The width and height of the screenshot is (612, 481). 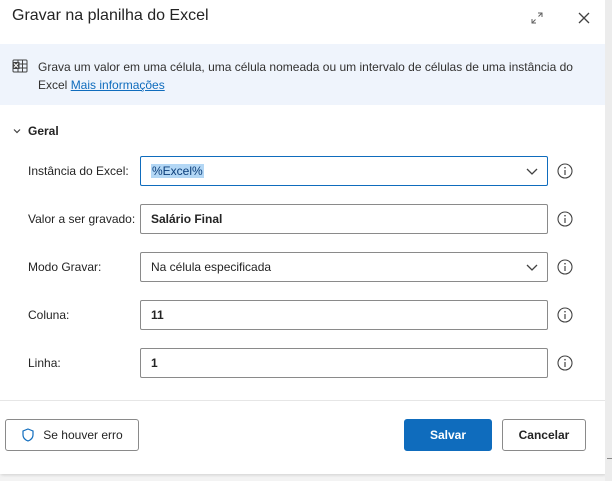 I want to click on save-button: Salvar, so click(x=448, y=435).